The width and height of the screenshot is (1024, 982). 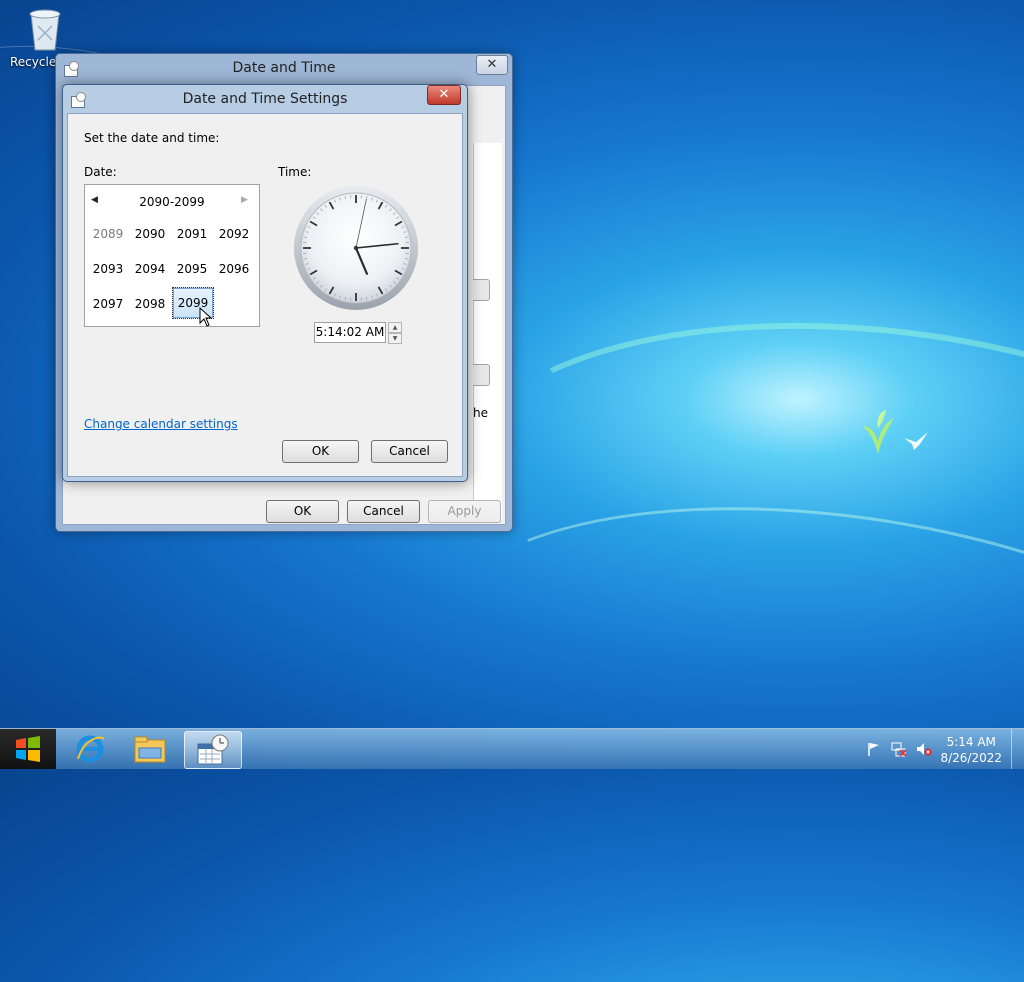 I want to click on outer-window-title: Date and Time, so click(x=284, y=68).